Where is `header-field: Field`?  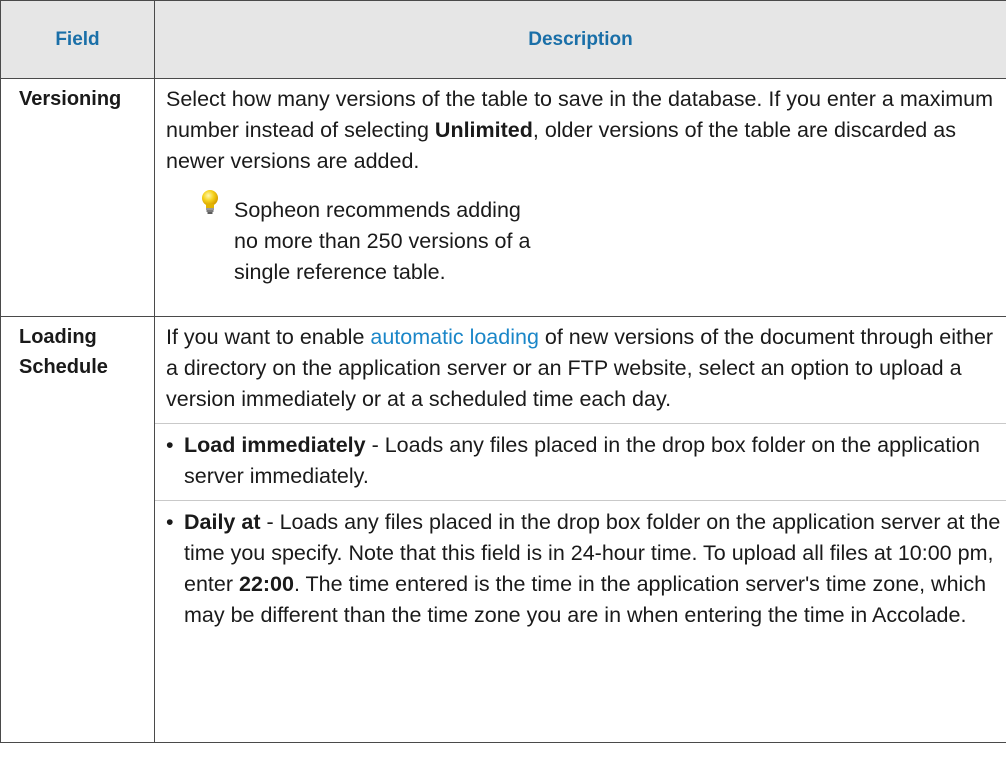
header-field: Field is located at coordinates (77, 39).